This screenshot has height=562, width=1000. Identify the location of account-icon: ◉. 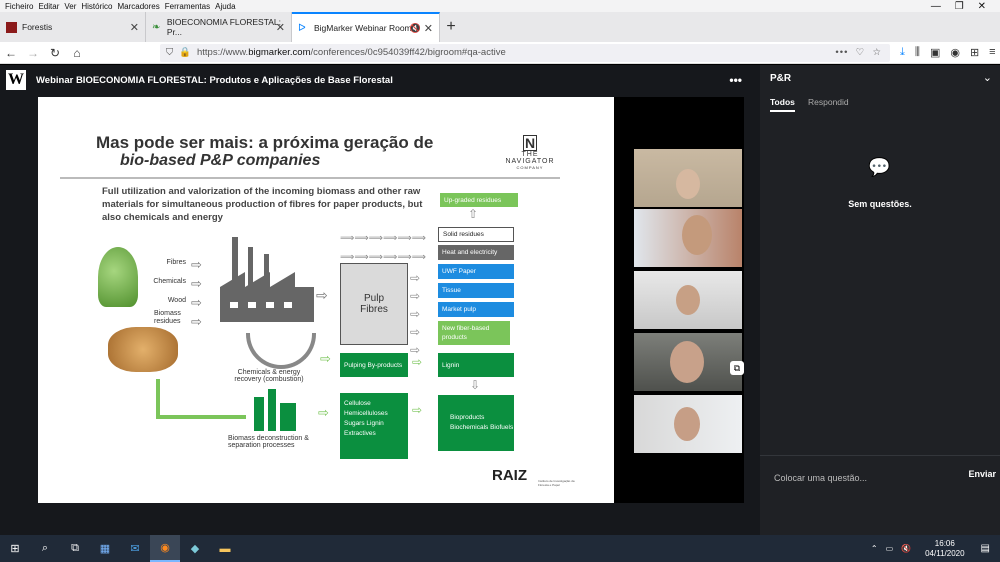
(955, 52).